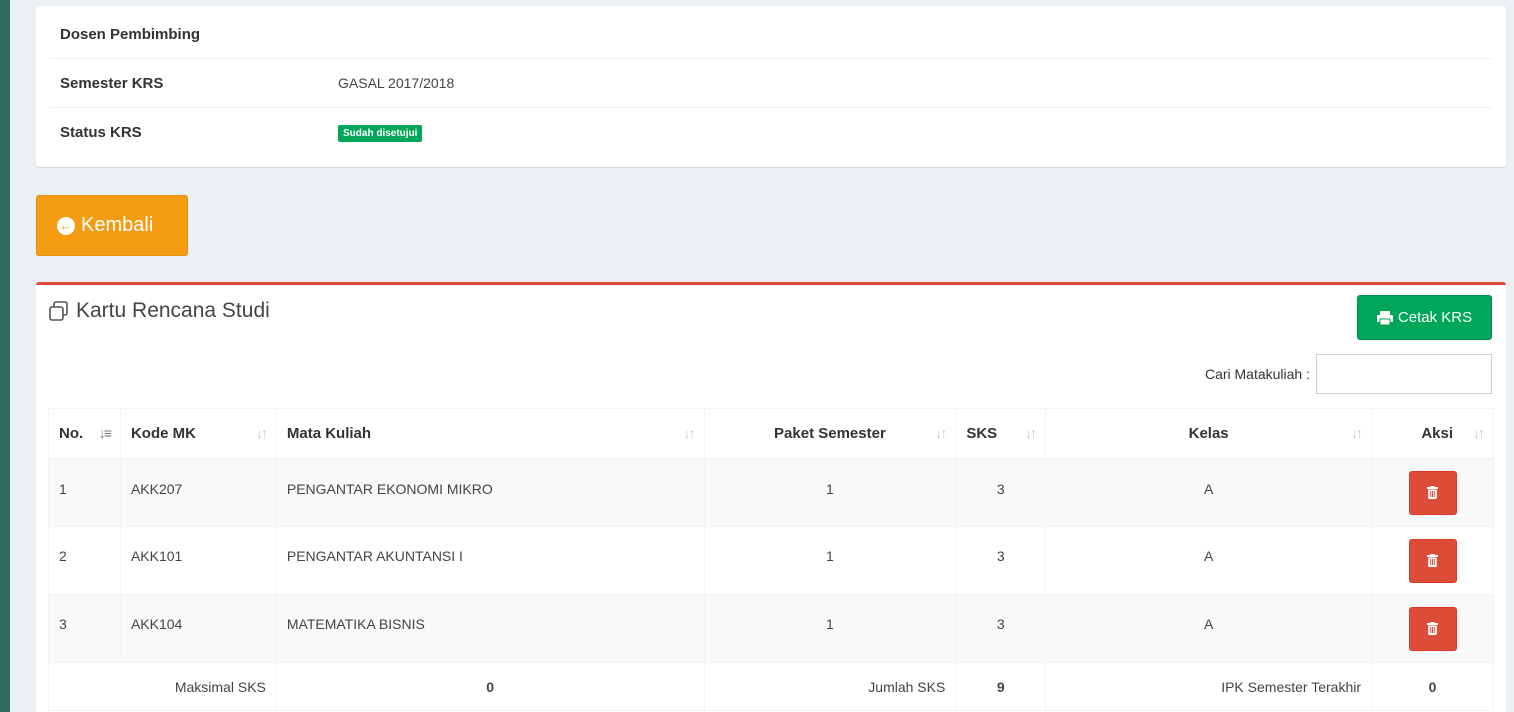 This screenshot has width=1514, height=712. What do you see at coordinates (117, 225) in the screenshot?
I see `back-button-label: Kembali` at bounding box center [117, 225].